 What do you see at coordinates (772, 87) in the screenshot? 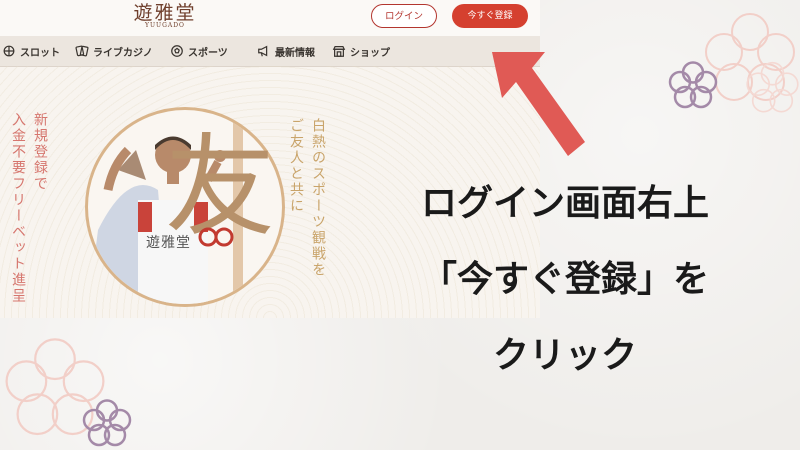
I see `plum-flower-right-small` at bounding box center [772, 87].